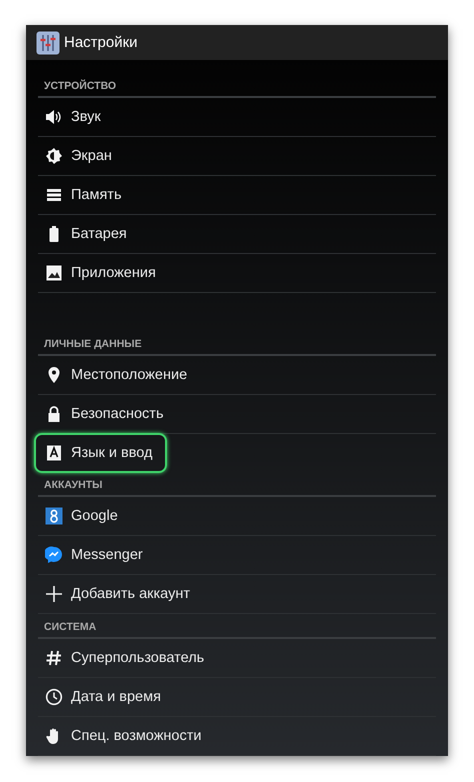  I want to click on letter-icon, so click(54, 453).